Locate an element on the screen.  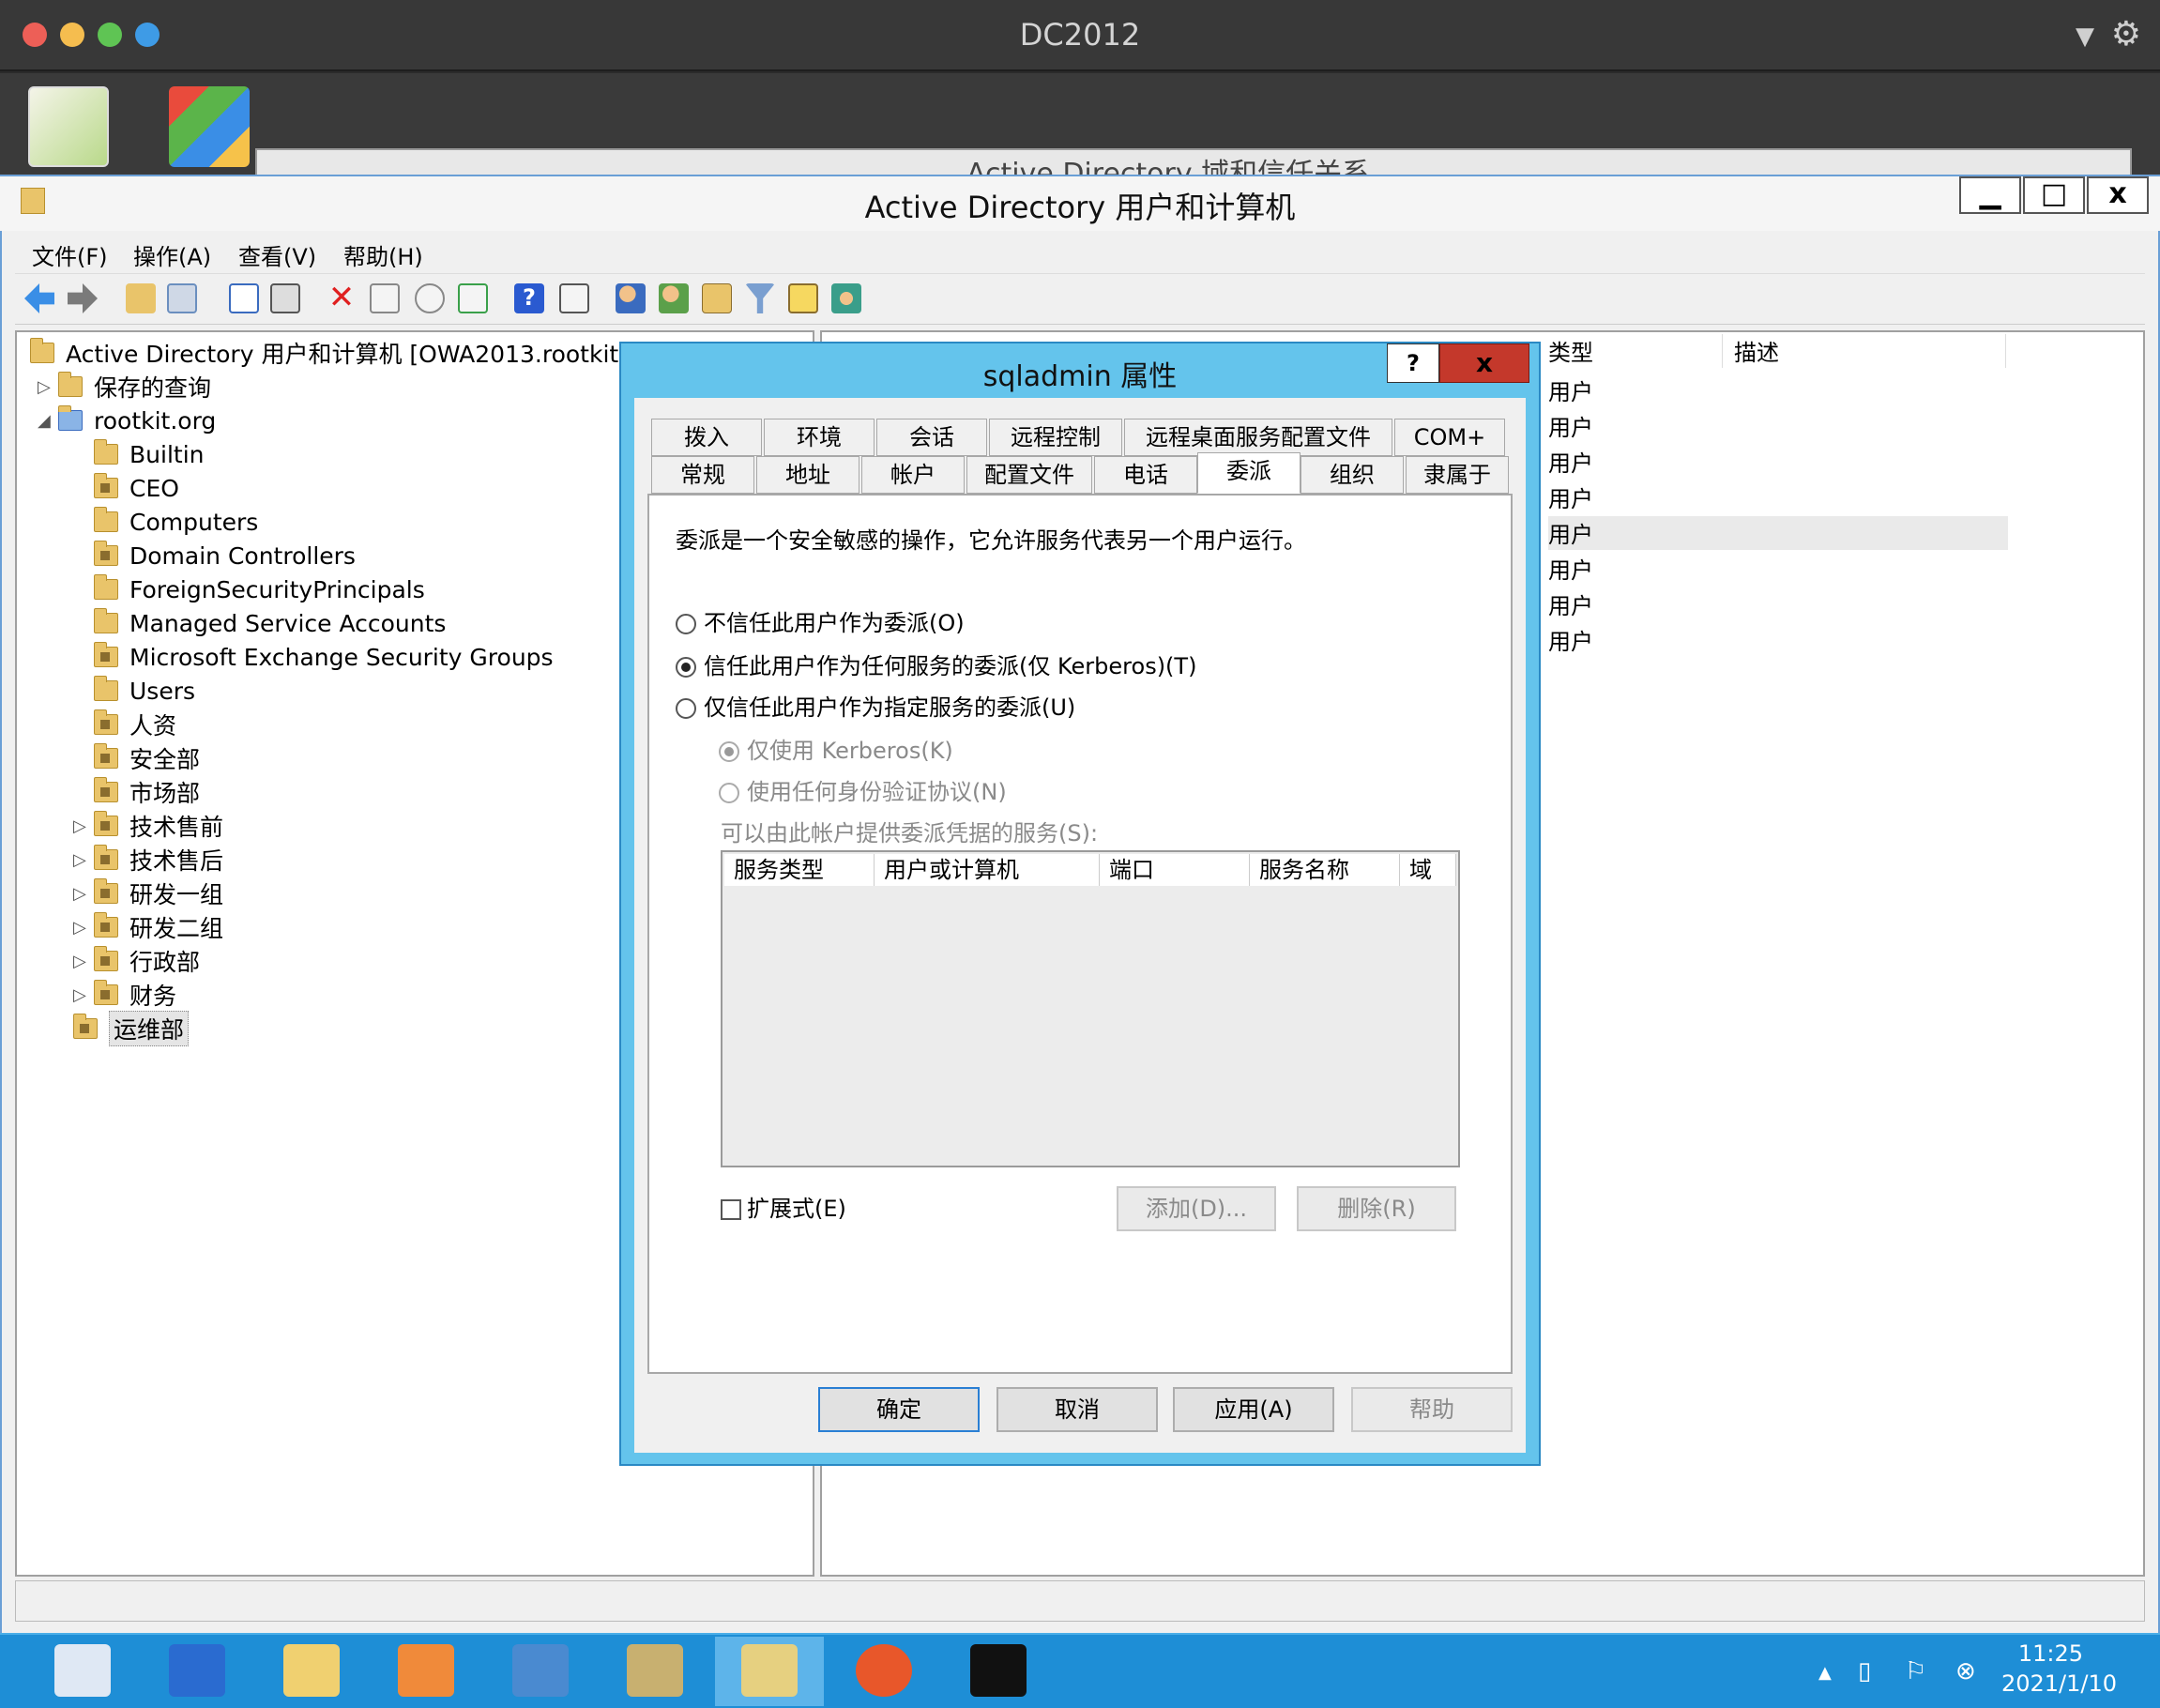
tab-delegation: 委派 is located at coordinates (1249, 473).